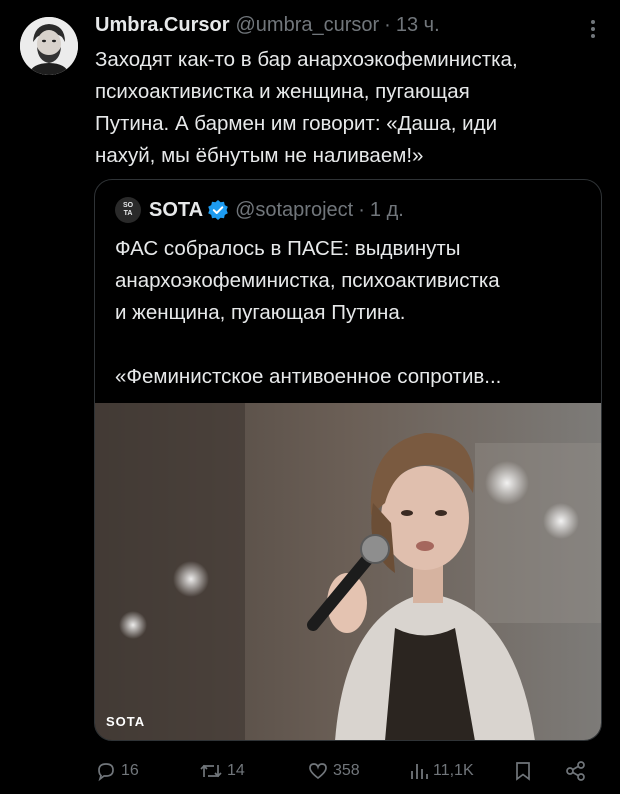 The width and height of the screenshot is (620, 794). I want to click on author-handle: @umbra_cursor, so click(307, 25).